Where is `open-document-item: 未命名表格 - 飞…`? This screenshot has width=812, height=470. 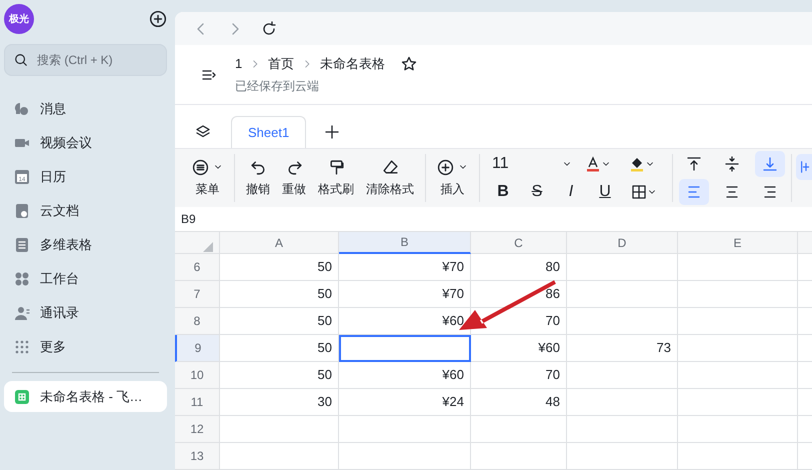 open-document-item: 未命名表格 - 飞… is located at coordinates (85, 396).